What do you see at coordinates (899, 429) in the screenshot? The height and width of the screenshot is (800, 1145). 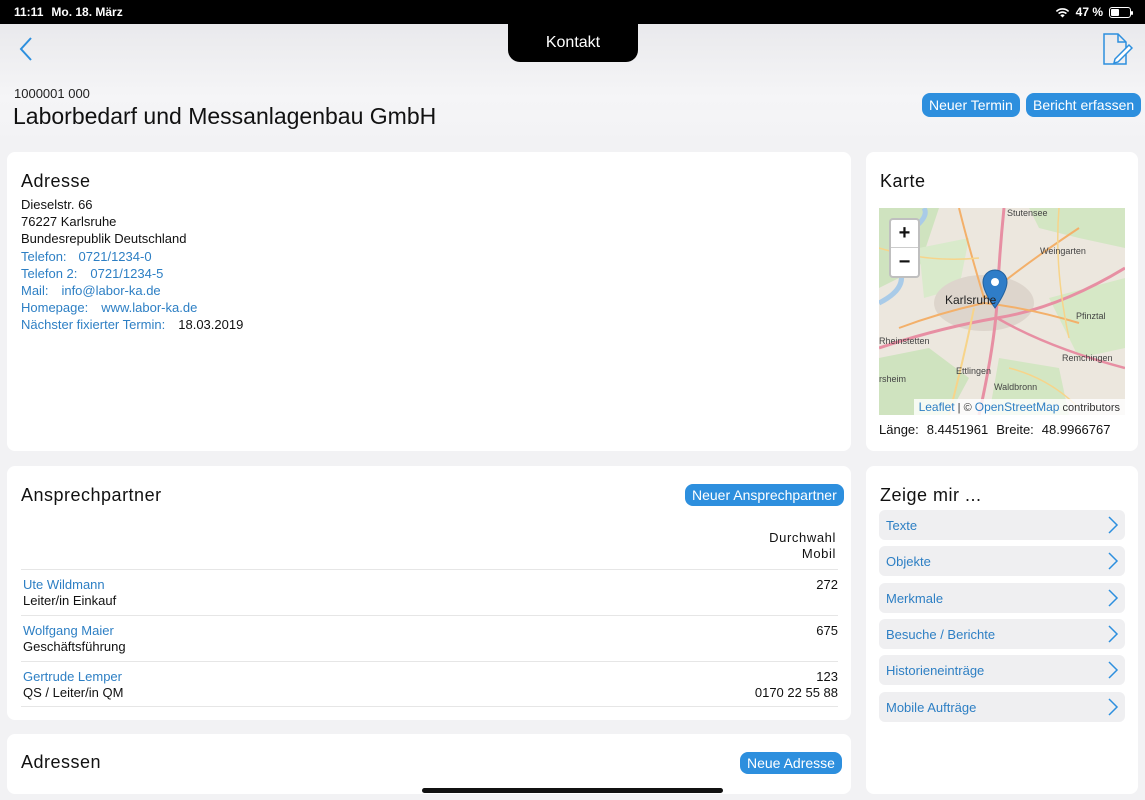 I see `longitude-label: Länge:` at bounding box center [899, 429].